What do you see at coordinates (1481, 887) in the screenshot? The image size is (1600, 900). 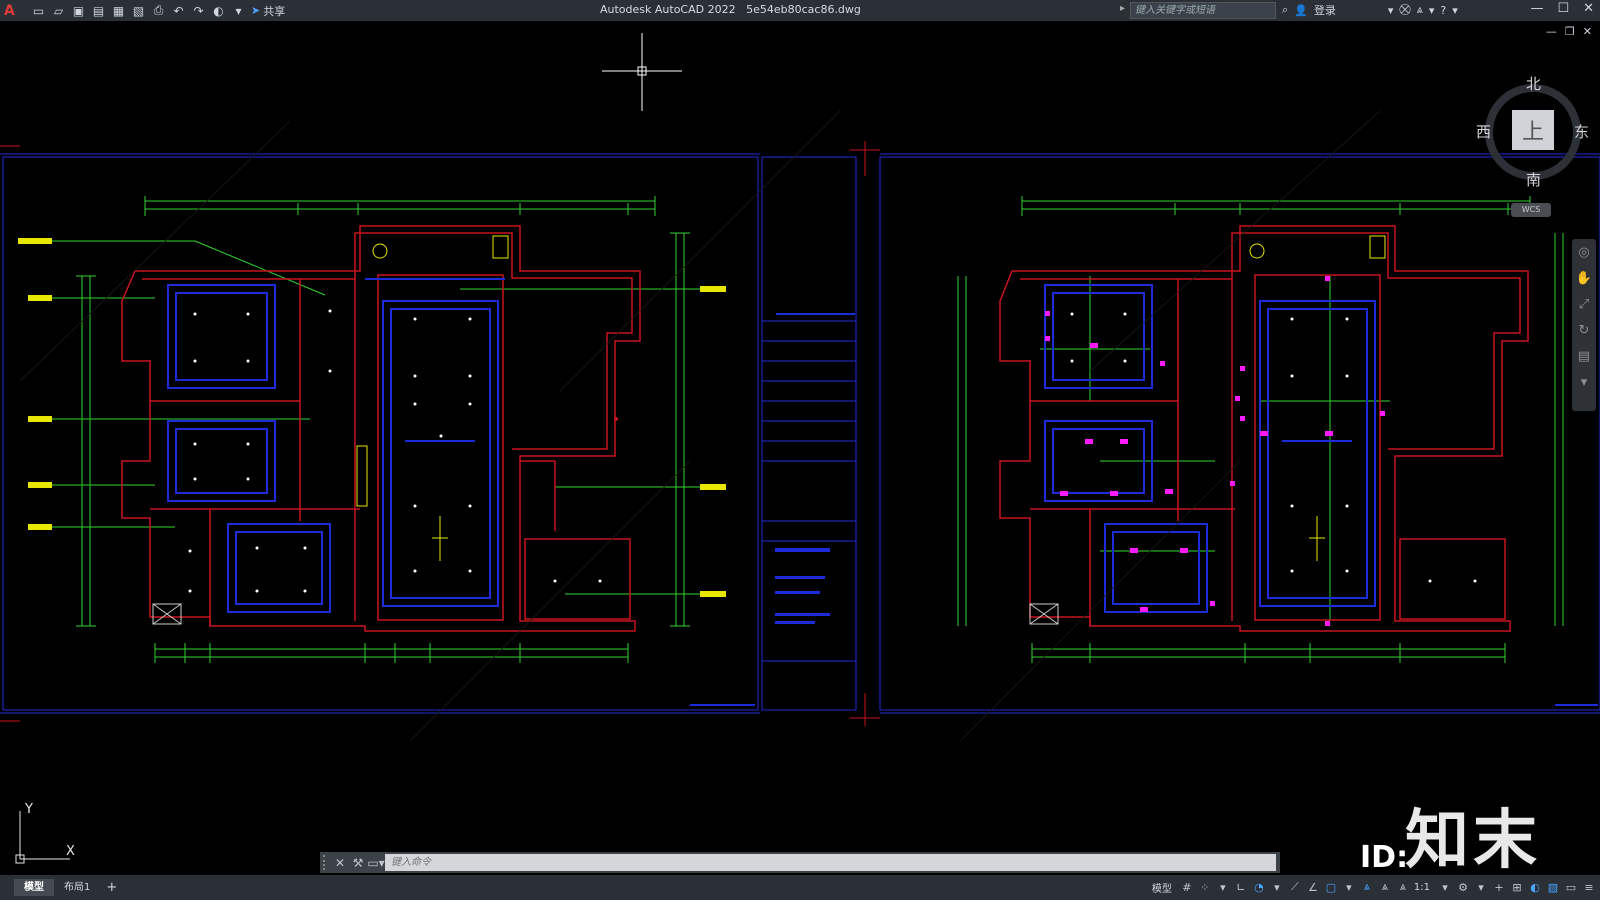 I see `workspace-dropdown-icon: ▾` at bounding box center [1481, 887].